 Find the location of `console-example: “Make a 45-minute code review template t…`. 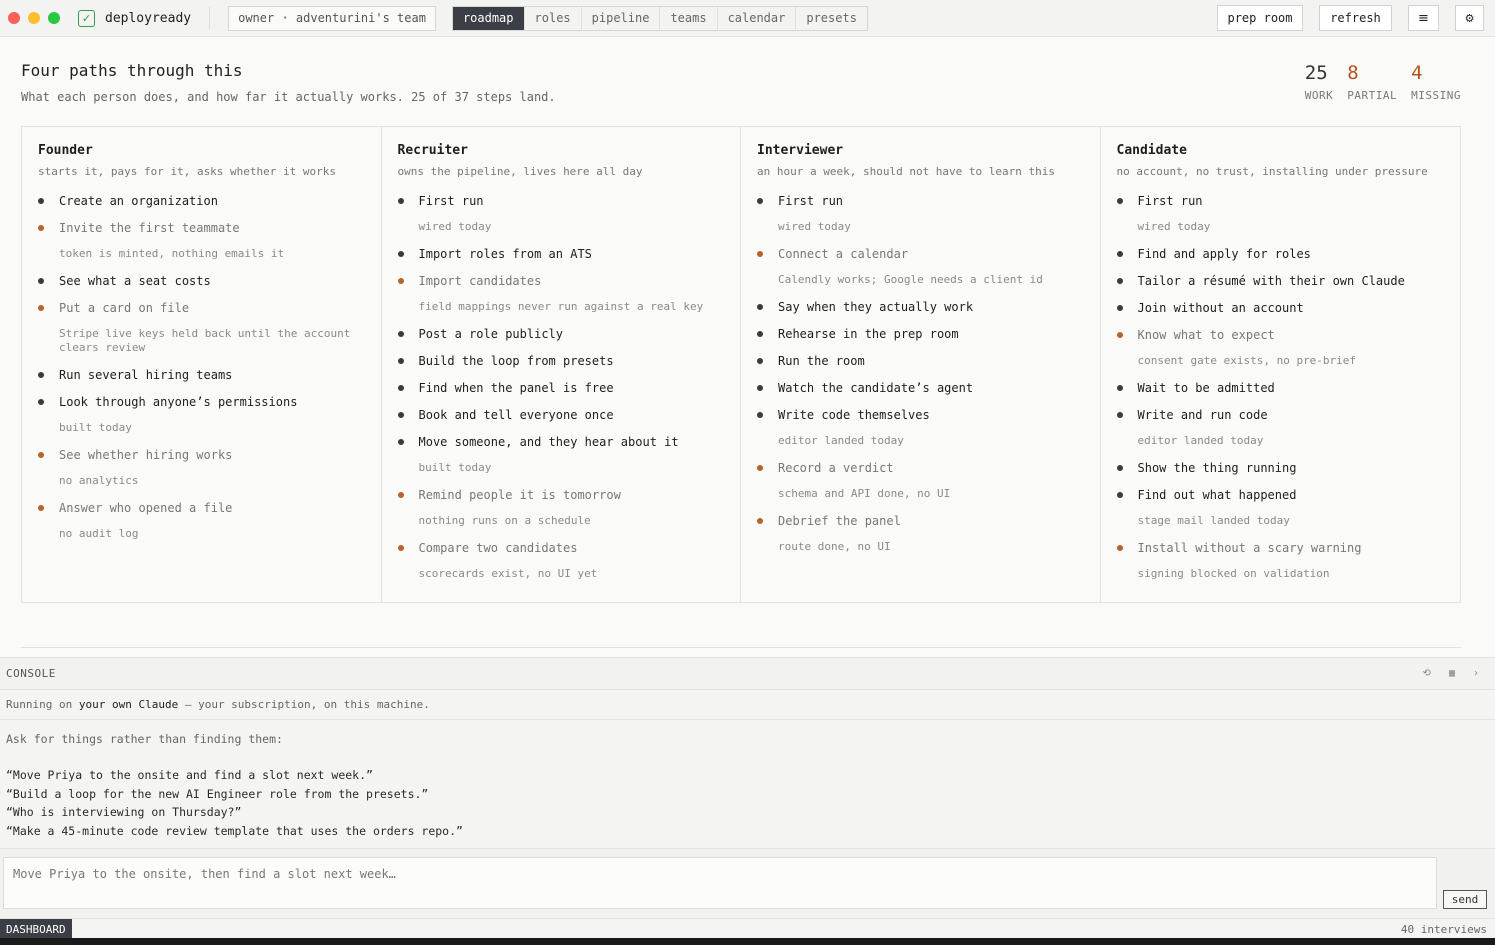

console-example: “Make a 45-minute code review template t… is located at coordinates (234, 831).